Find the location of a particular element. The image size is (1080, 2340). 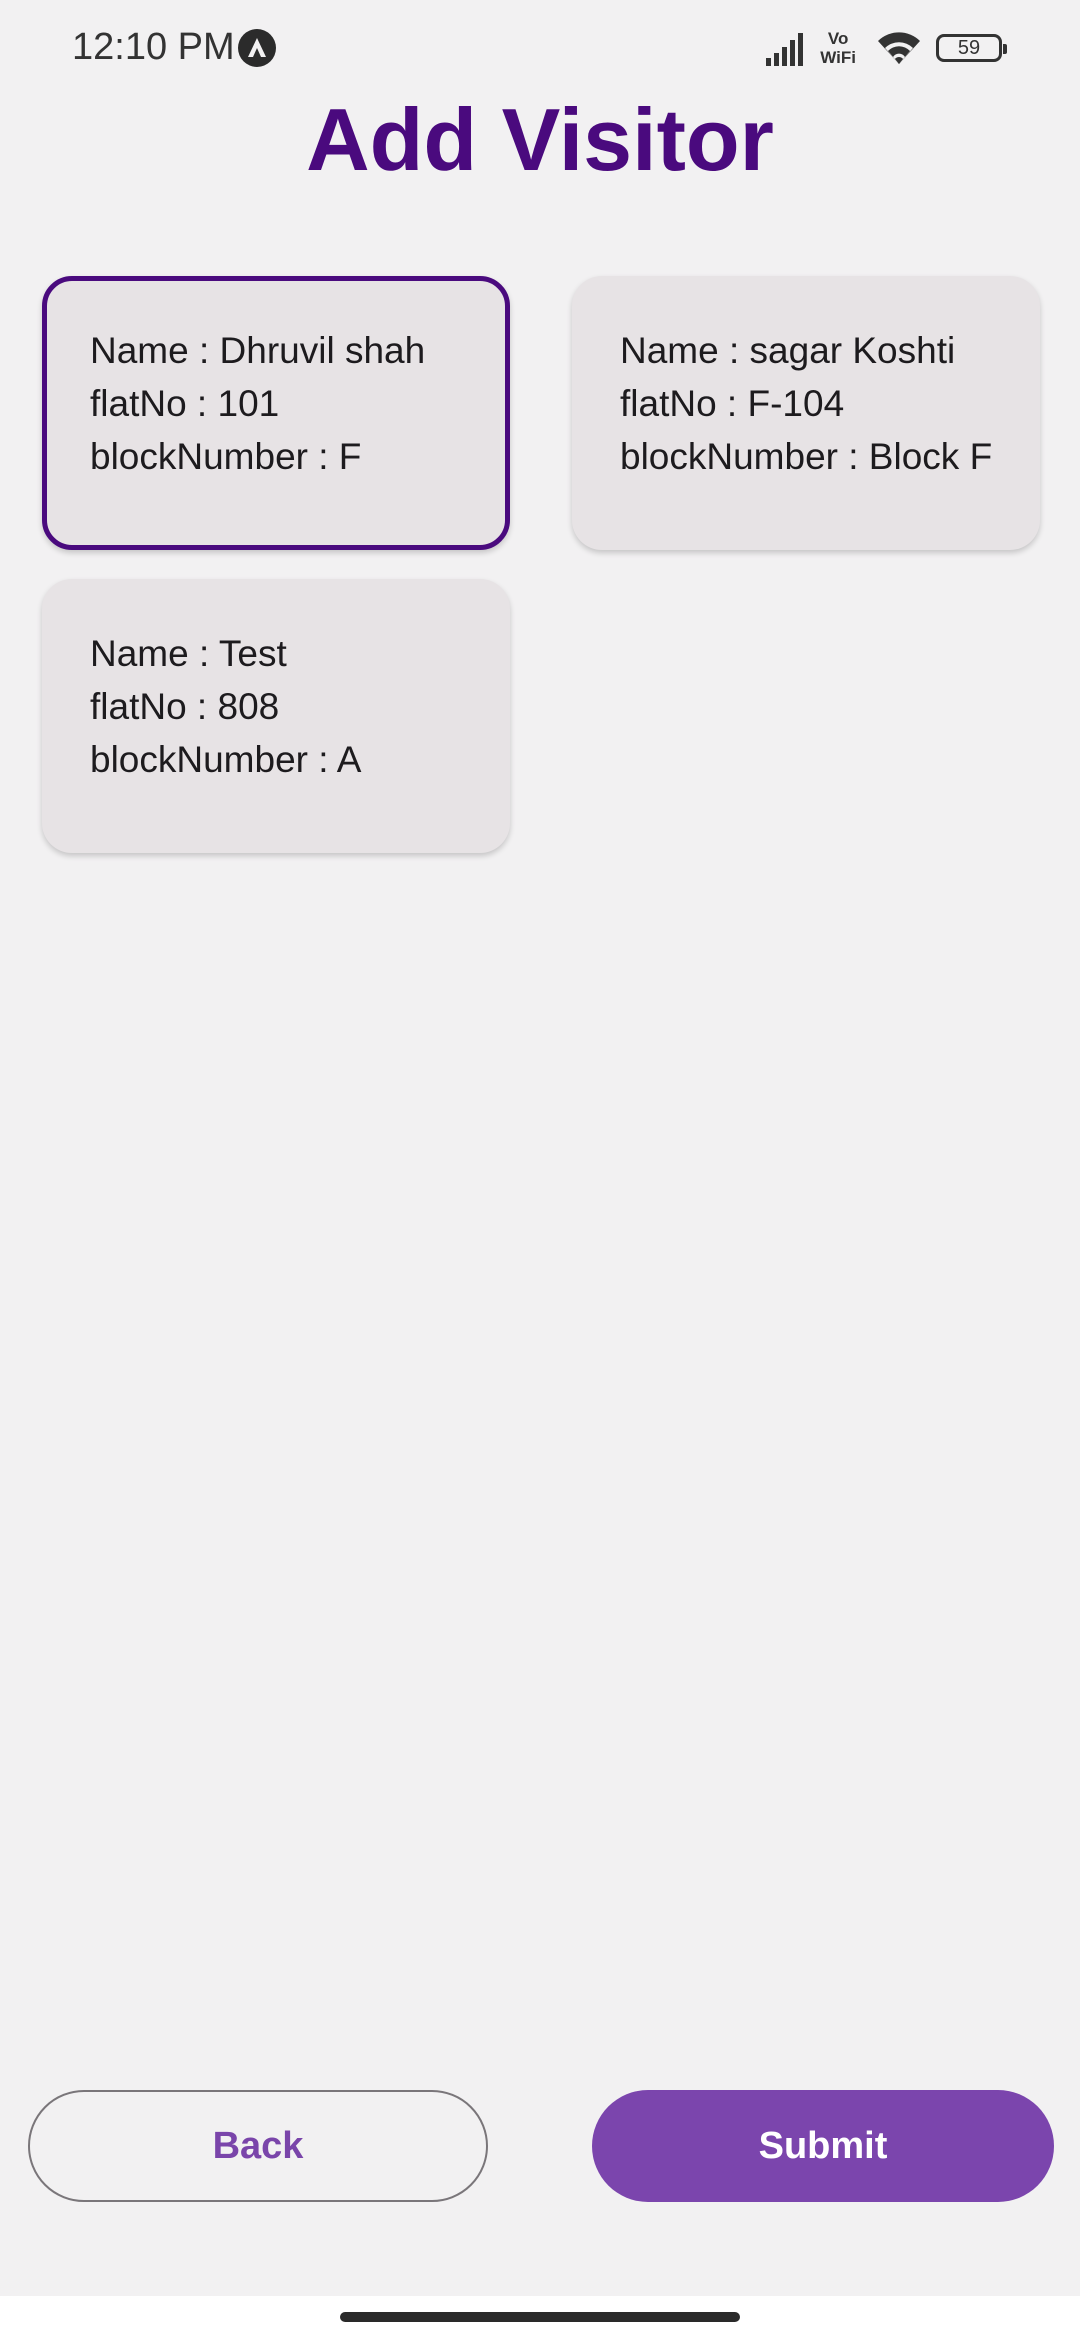

status-indicators: Vo WiFi 59 is located at coordinates (885, 48).